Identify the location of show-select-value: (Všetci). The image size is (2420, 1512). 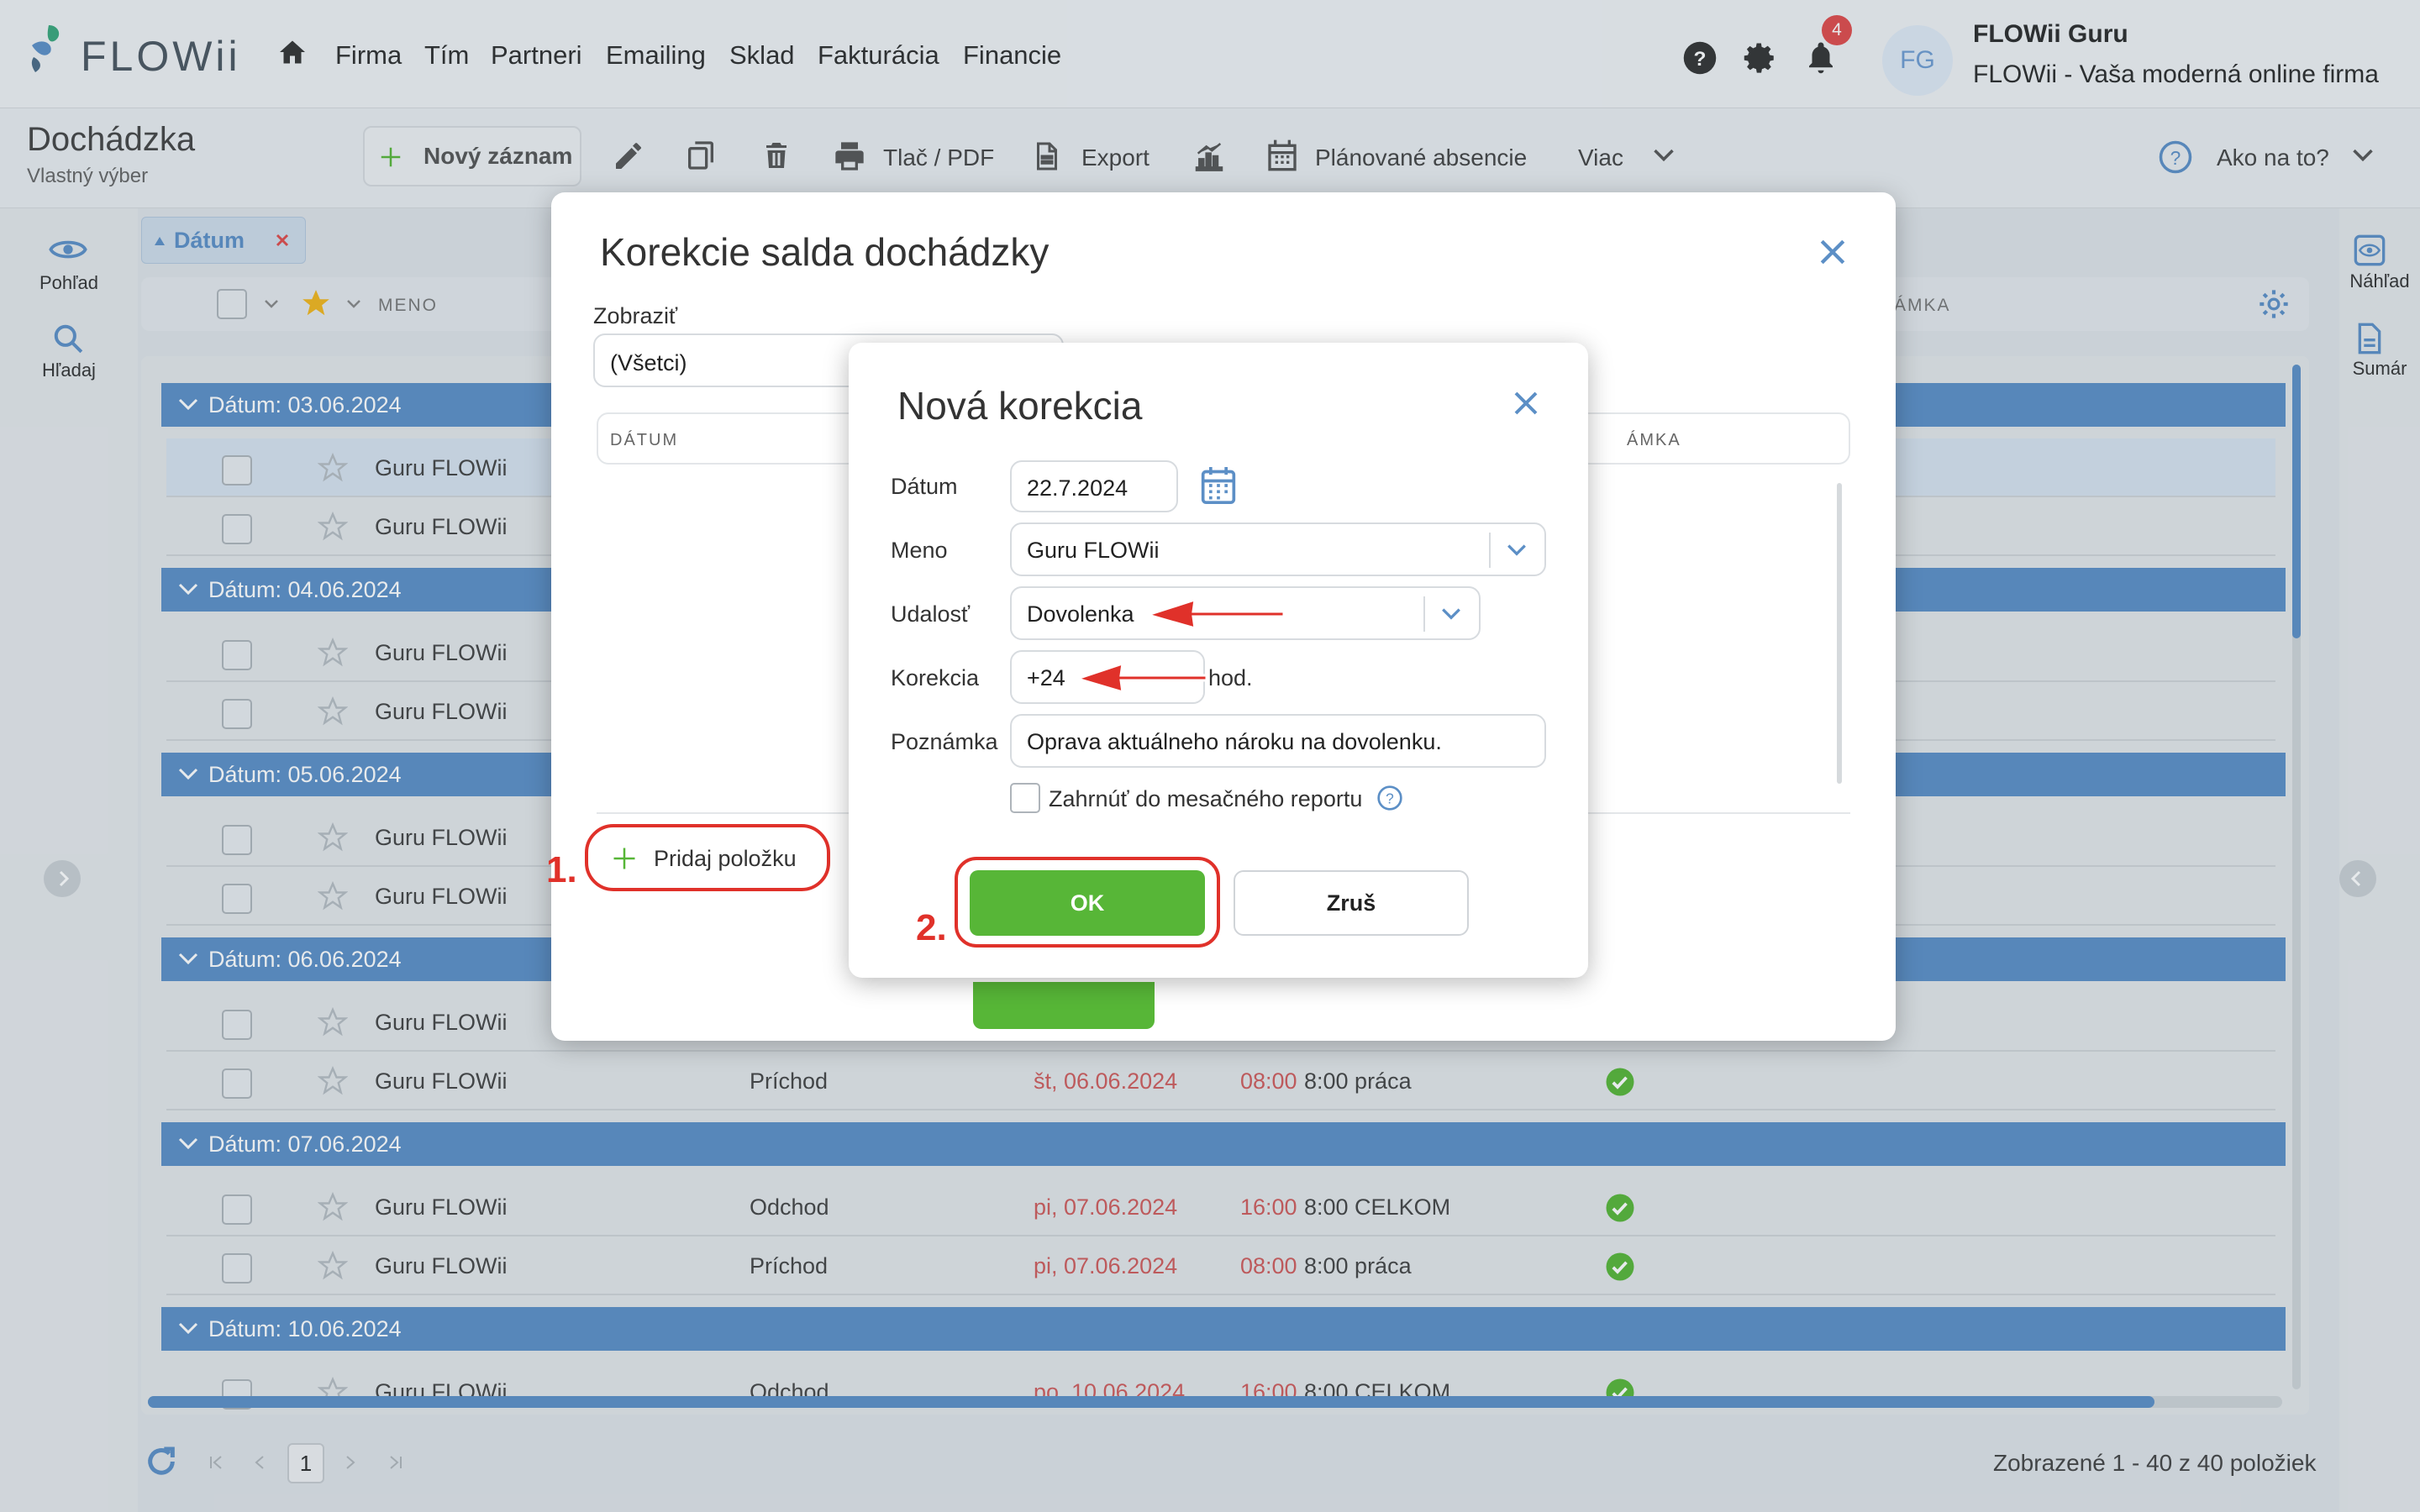
(648, 362).